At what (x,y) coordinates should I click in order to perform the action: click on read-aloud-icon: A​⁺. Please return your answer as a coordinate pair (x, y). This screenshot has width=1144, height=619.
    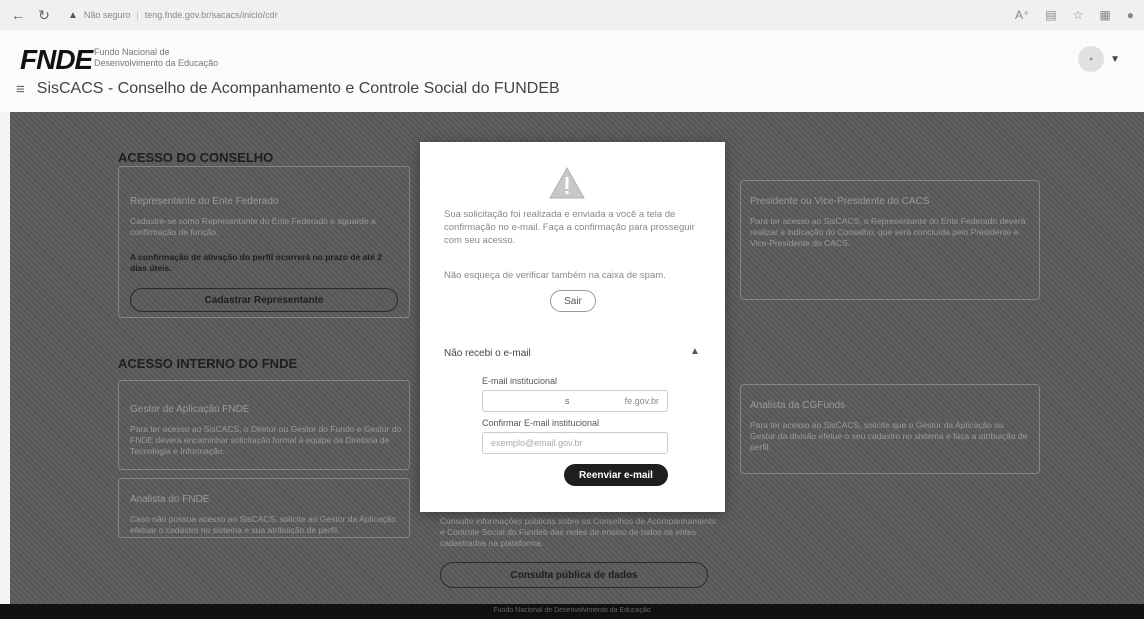
    Looking at the image, I should click on (1022, 15).